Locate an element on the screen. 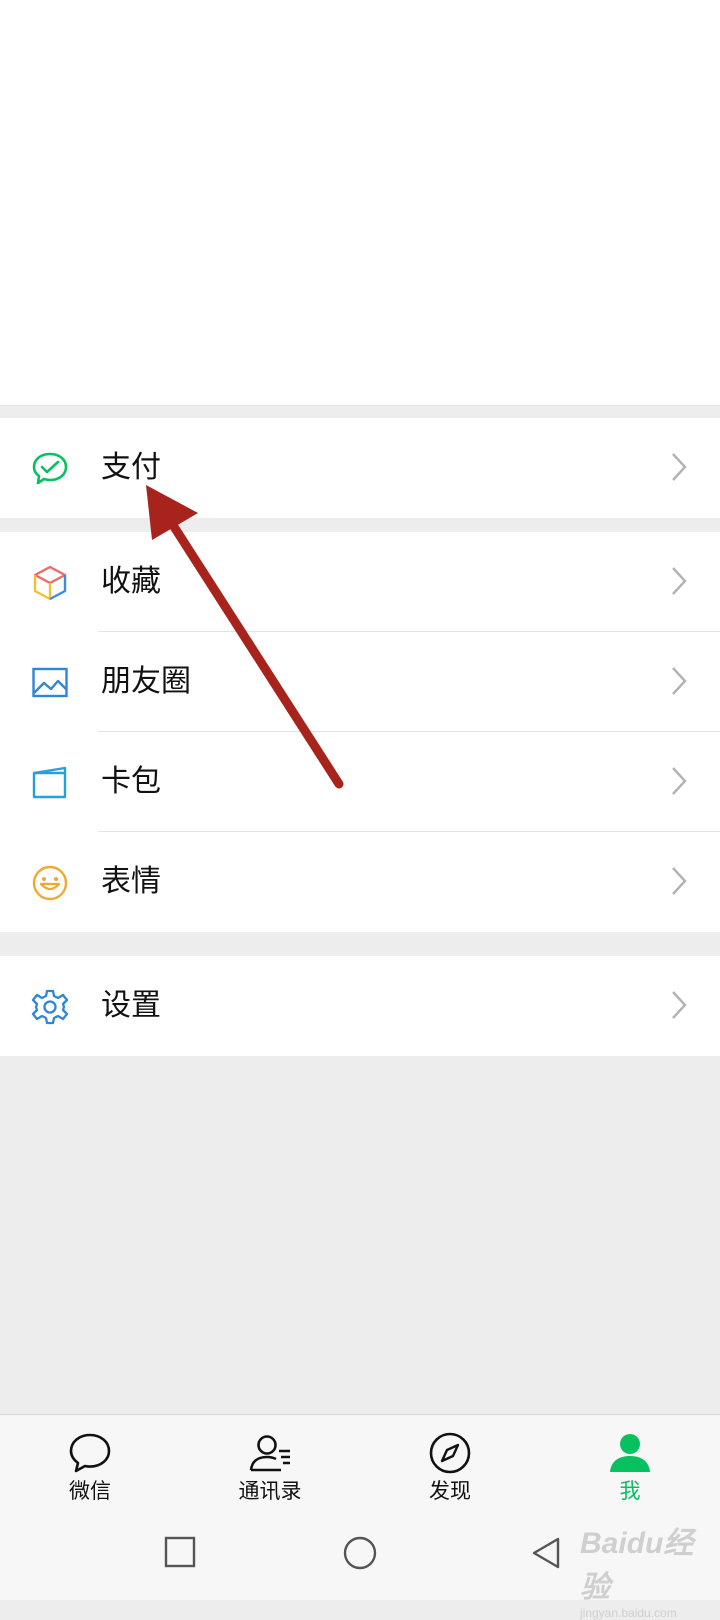  menu-item-favorites: 收藏 is located at coordinates (360, 582).